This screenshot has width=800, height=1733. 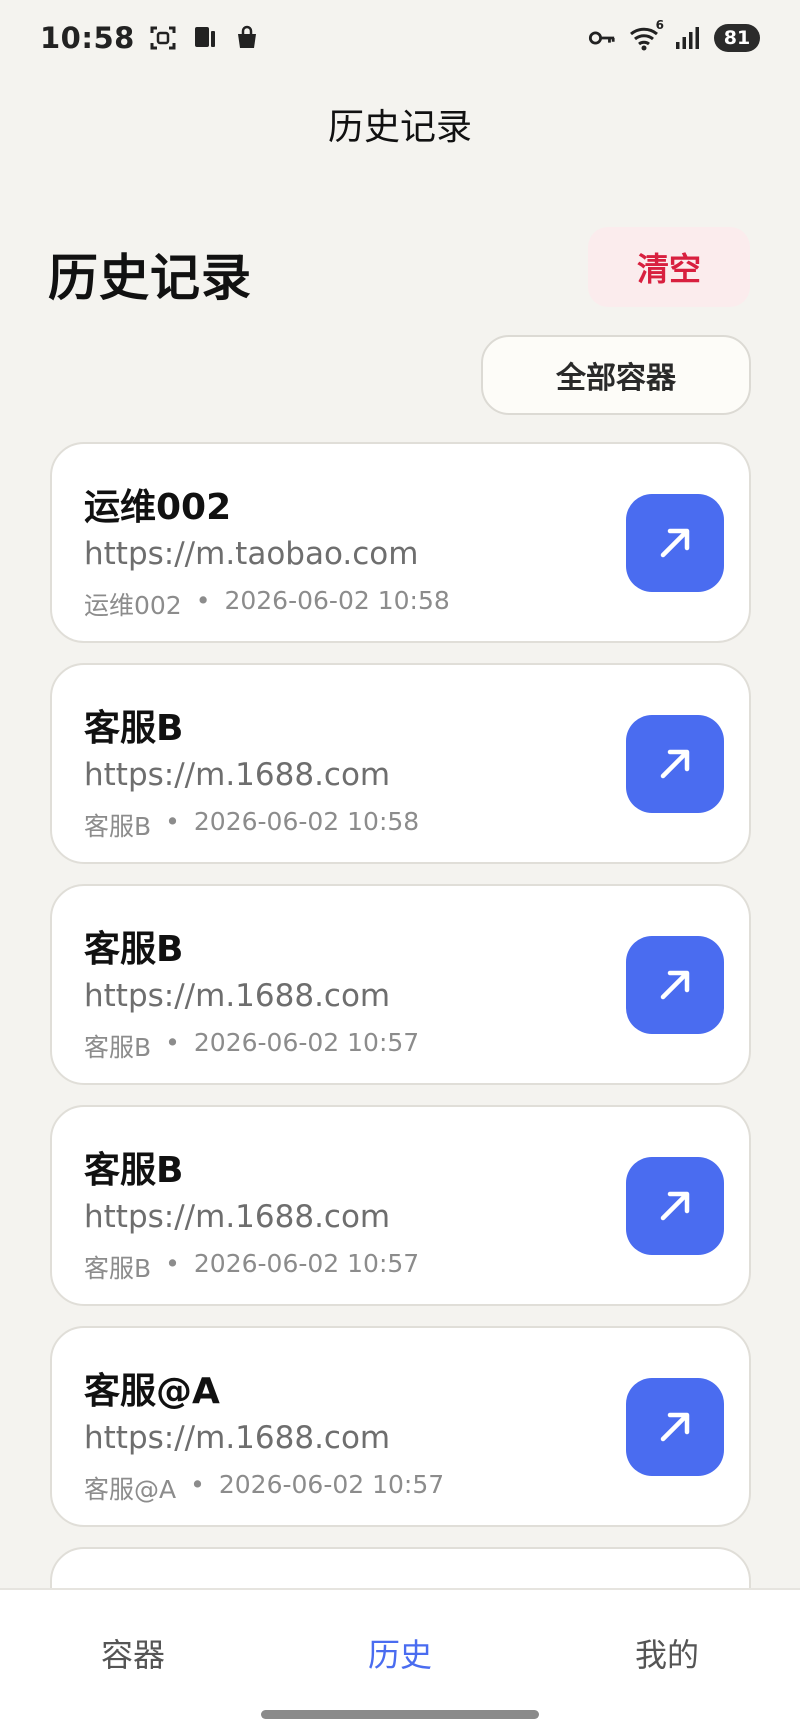 I want to click on history-item-title: 客服@A, so click(x=152, y=1391).